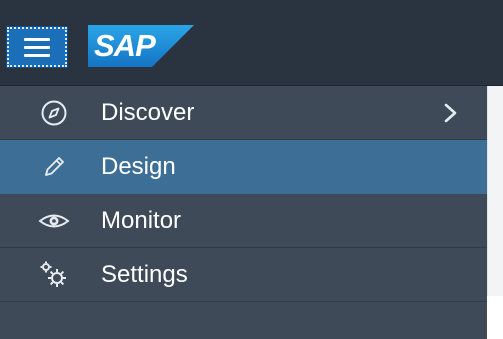  I want to click on menu-toggle-button, so click(37, 47).